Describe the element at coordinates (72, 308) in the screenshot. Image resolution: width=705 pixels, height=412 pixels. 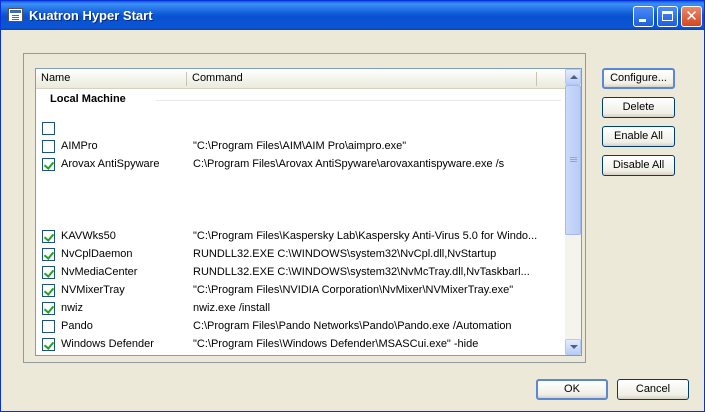
I see `row-name: nwiz` at that location.